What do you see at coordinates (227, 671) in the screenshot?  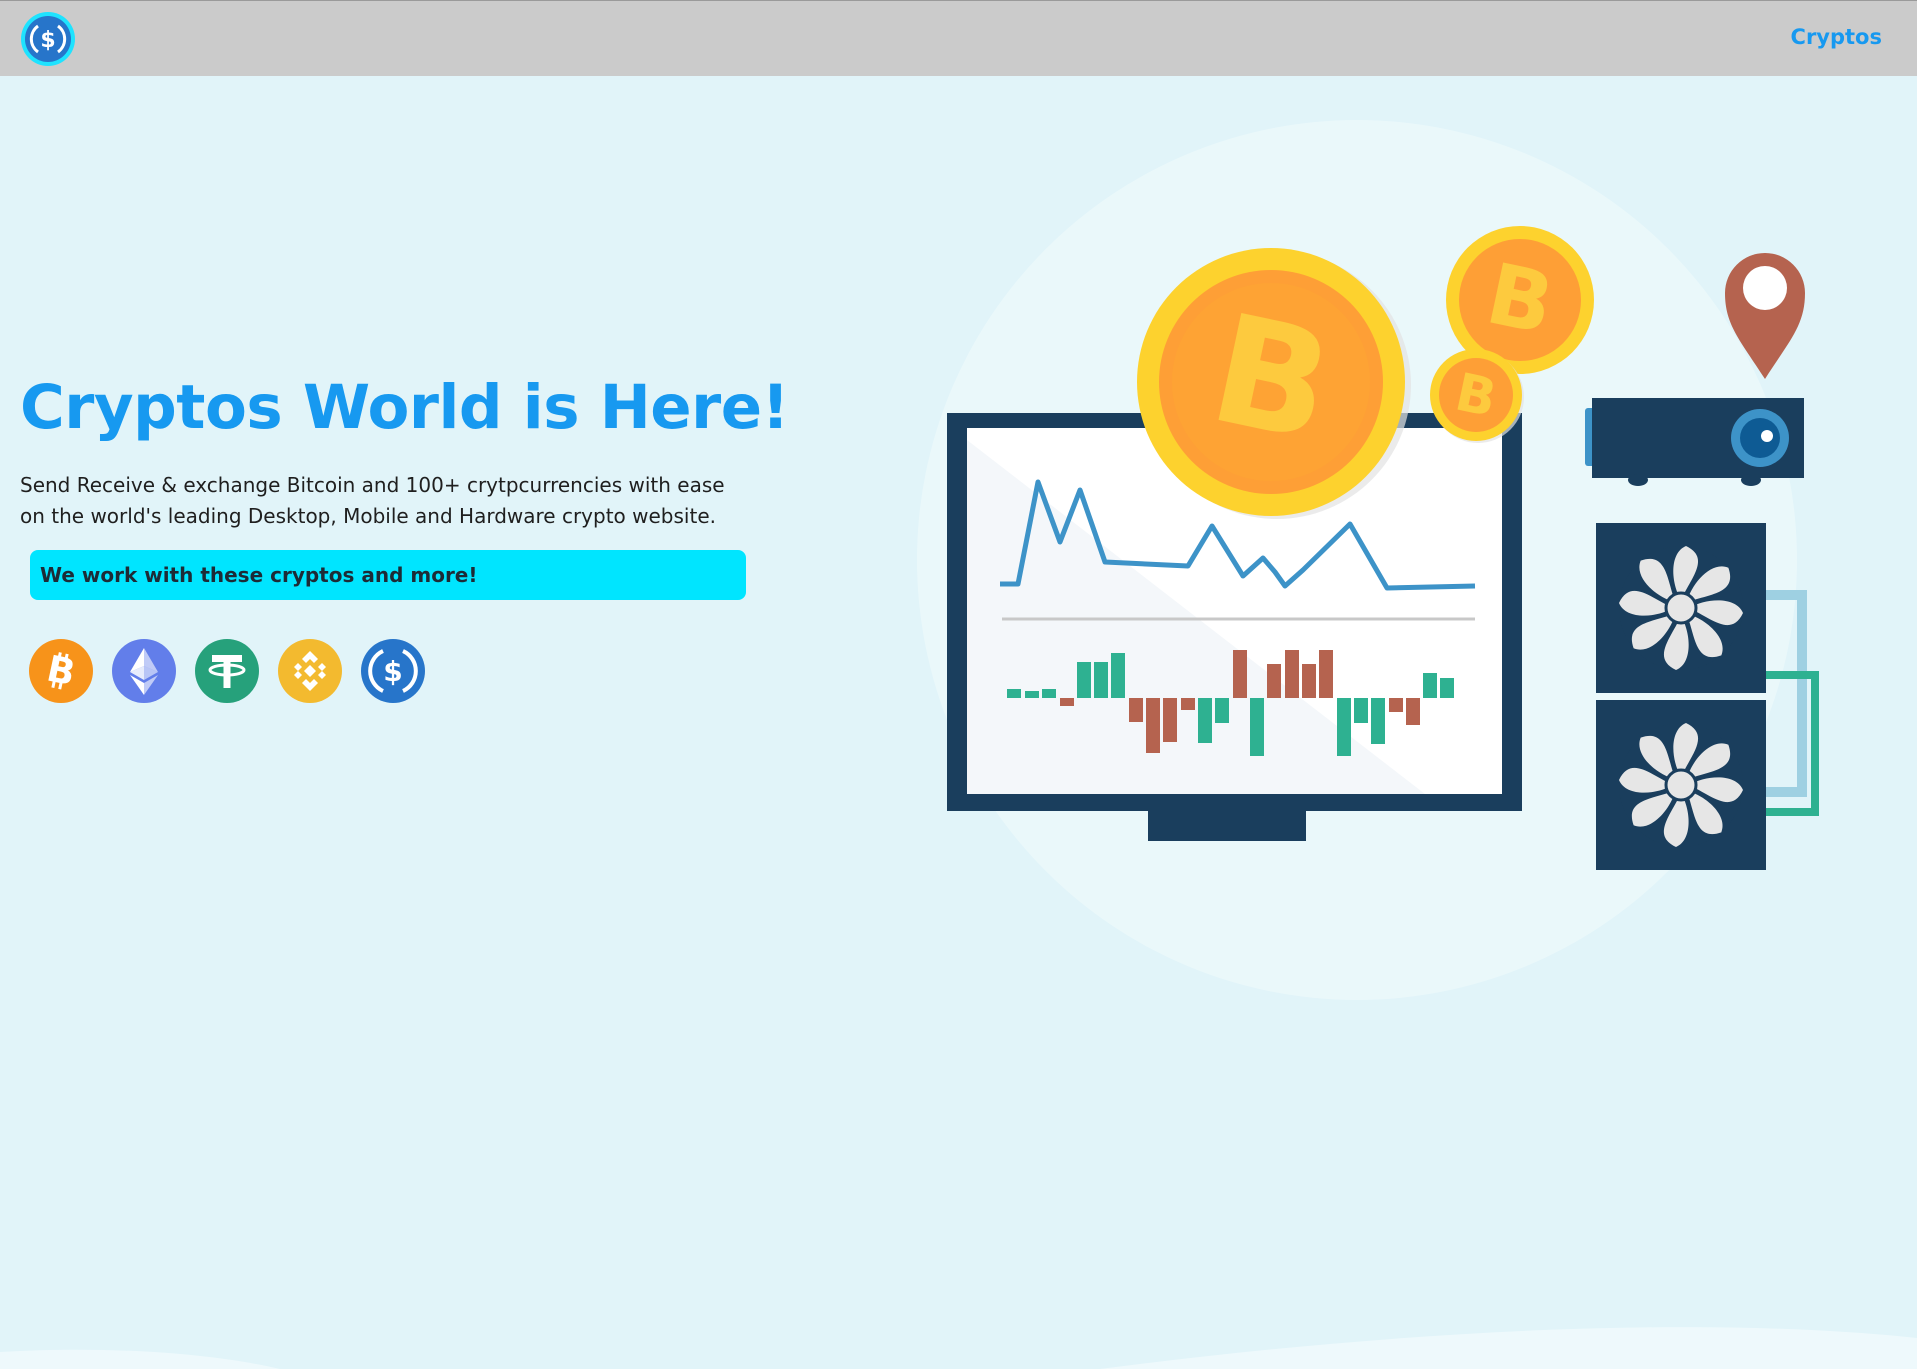 I see `tether-icon` at bounding box center [227, 671].